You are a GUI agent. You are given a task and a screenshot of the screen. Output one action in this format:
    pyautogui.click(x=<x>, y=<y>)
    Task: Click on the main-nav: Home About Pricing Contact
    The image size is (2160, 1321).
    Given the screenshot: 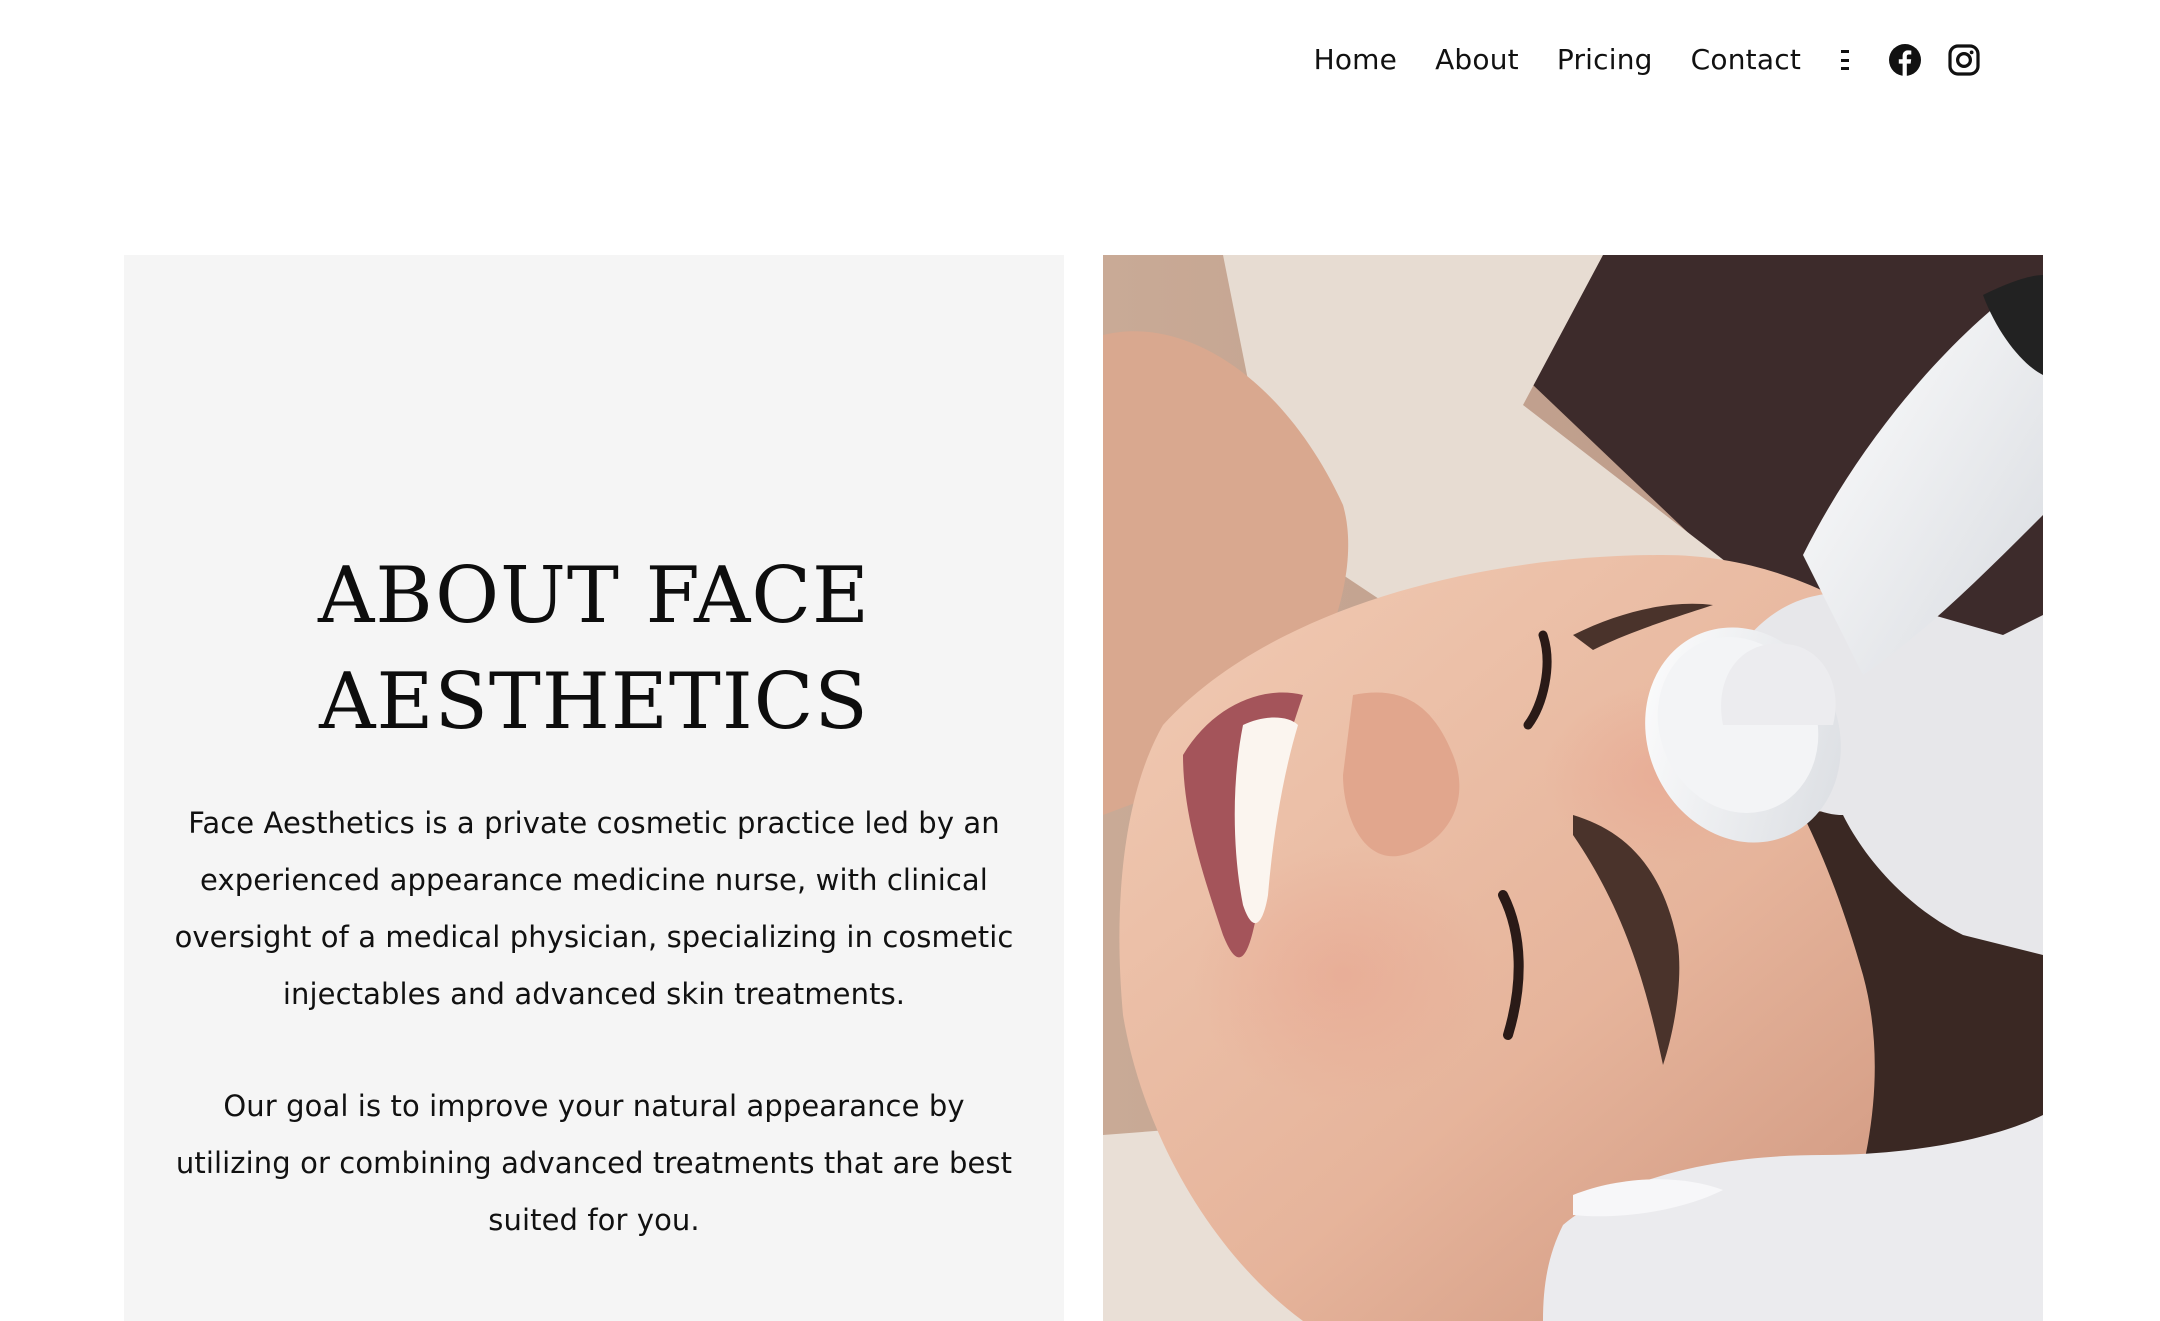 What is the action you would take?
    pyautogui.click(x=1647, y=60)
    